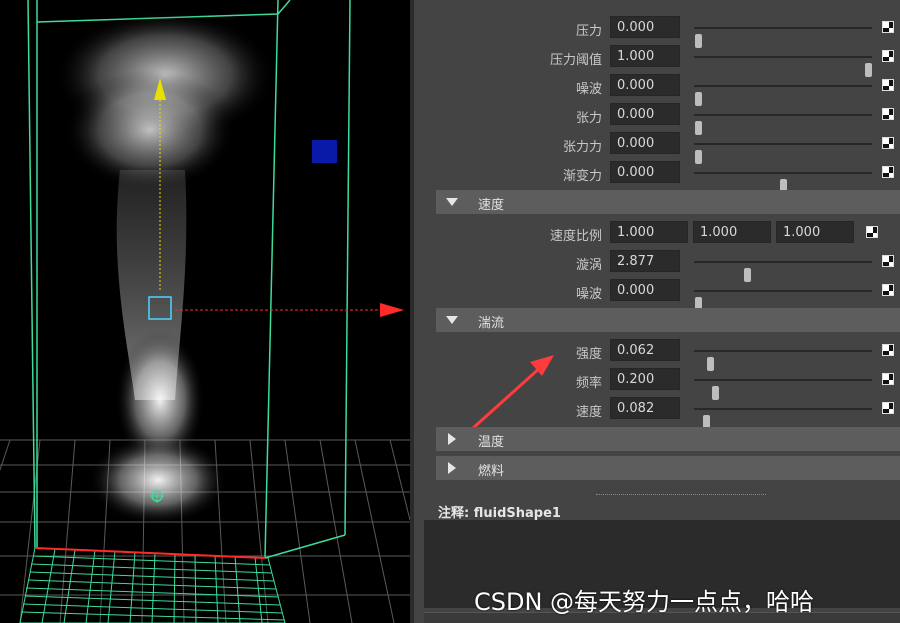 This screenshot has width=900, height=623. What do you see at coordinates (681, 494) in the screenshot?
I see `panel-divider` at bounding box center [681, 494].